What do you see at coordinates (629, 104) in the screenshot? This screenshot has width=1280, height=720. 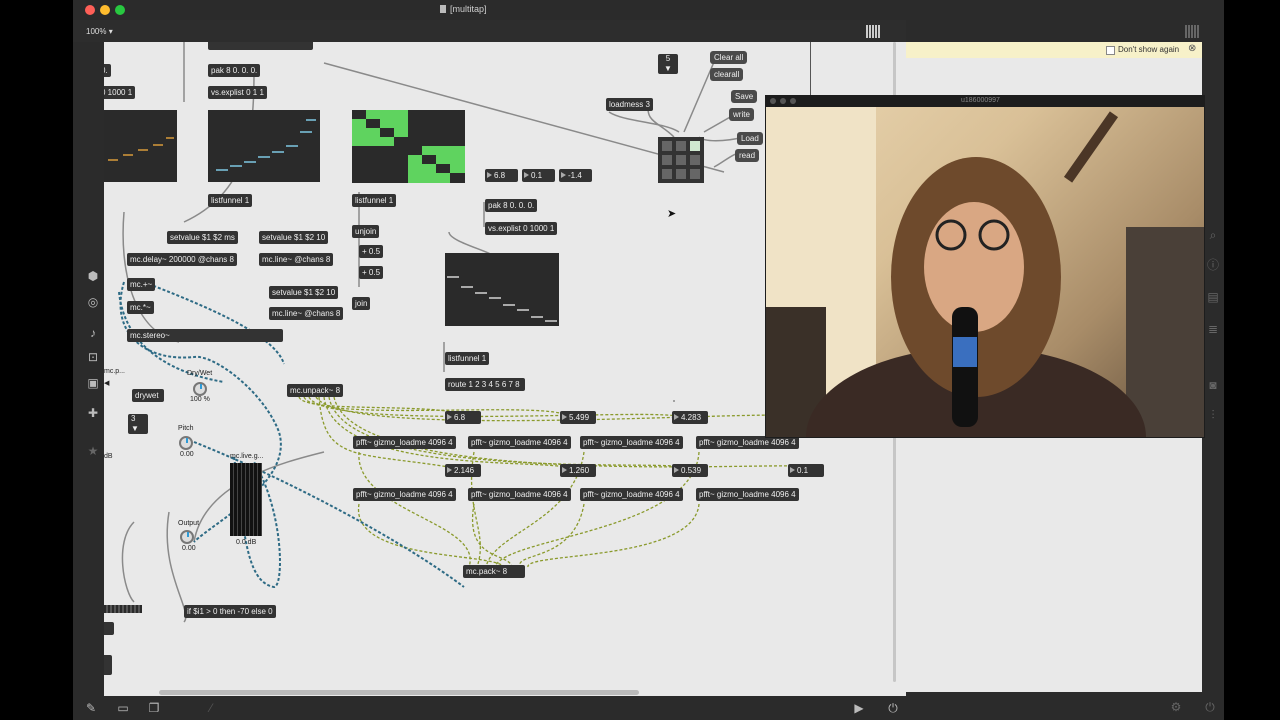 I see `loadmess-object: loadmess 3` at bounding box center [629, 104].